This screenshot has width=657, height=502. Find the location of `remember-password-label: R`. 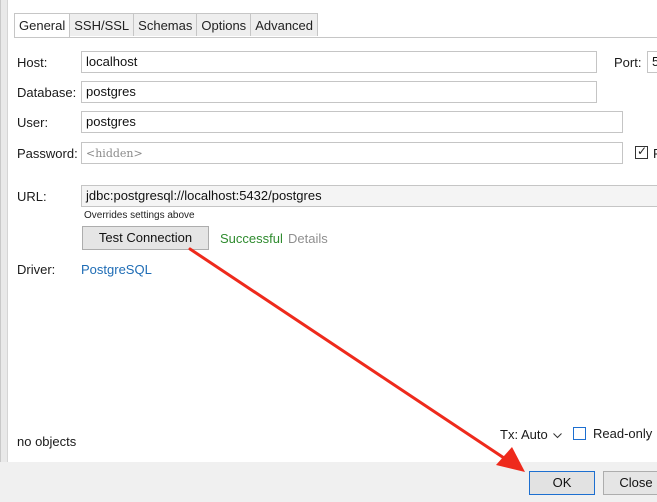

remember-password-label: R is located at coordinates (655, 153).